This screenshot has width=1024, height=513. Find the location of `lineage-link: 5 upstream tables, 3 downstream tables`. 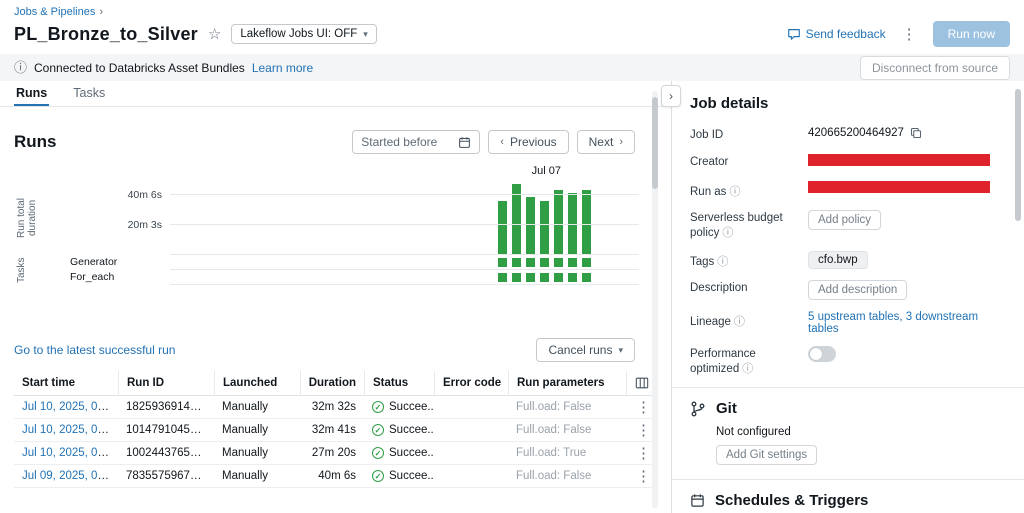

lineage-link: 5 upstream tables, 3 downstream tables is located at coordinates (906, 323).